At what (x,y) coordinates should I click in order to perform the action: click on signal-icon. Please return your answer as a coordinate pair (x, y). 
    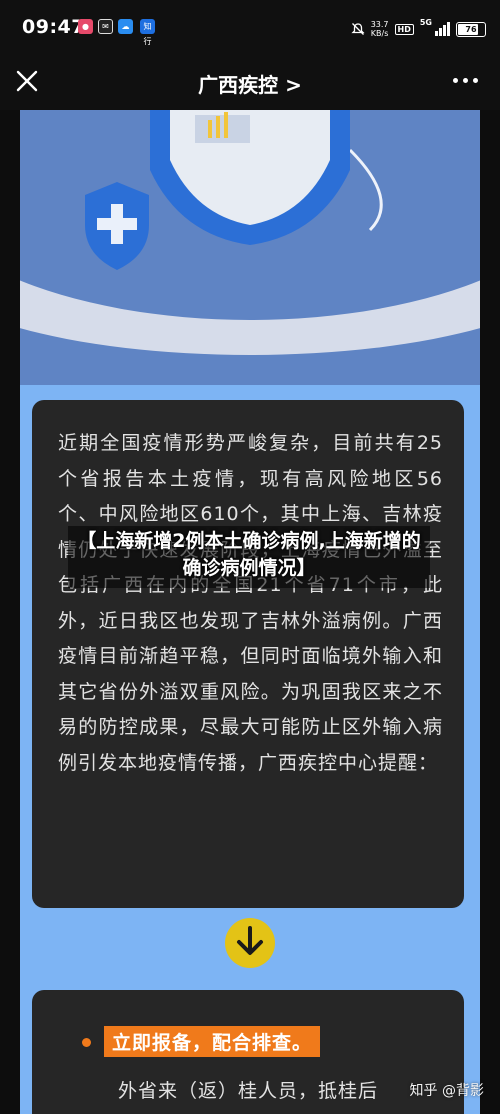
    Looking at the image, I should click on (442, 29).